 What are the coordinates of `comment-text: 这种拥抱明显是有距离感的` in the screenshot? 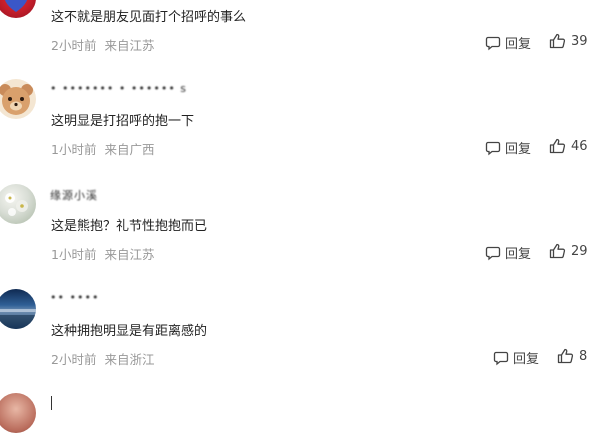 It's located at (129, 331).